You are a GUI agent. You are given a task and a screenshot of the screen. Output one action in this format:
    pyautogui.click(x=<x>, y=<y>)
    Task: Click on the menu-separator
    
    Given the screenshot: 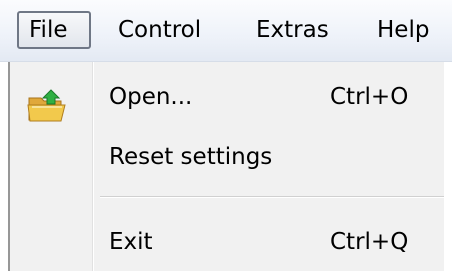 What is the action you would take?
    pyautogui.click(x=272, y=197)
    